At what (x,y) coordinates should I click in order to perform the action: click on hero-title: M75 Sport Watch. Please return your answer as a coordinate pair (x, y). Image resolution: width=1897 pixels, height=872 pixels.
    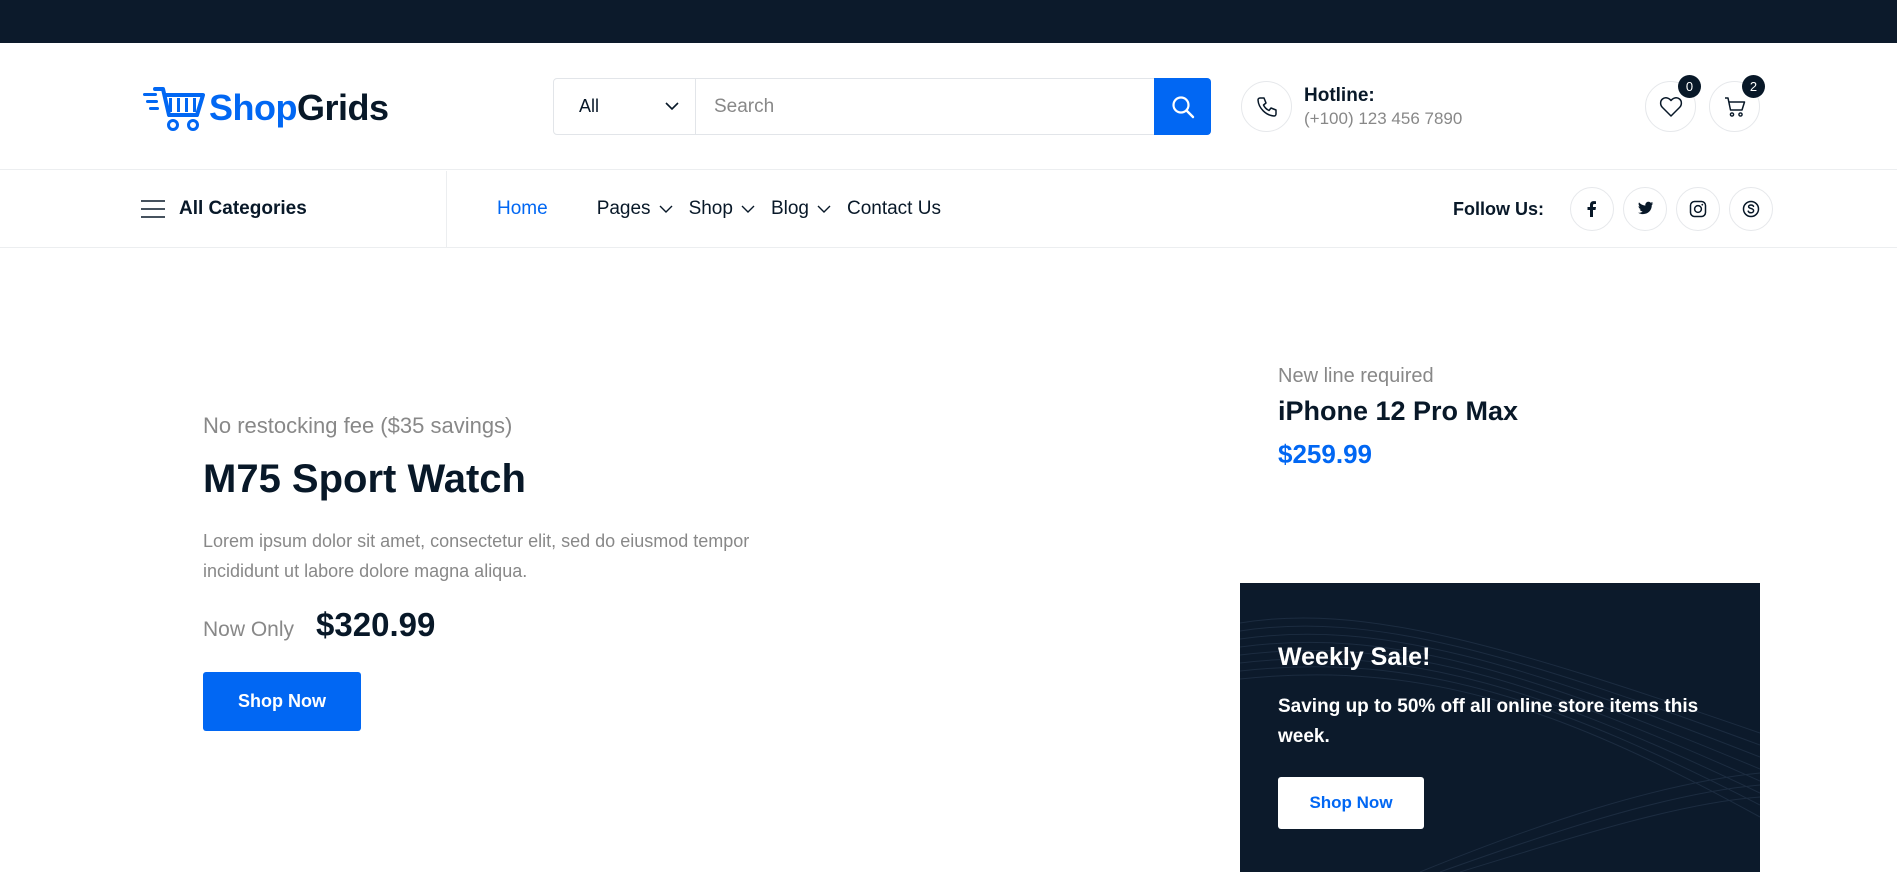
    Looking at the image, I should click on (364, 479).